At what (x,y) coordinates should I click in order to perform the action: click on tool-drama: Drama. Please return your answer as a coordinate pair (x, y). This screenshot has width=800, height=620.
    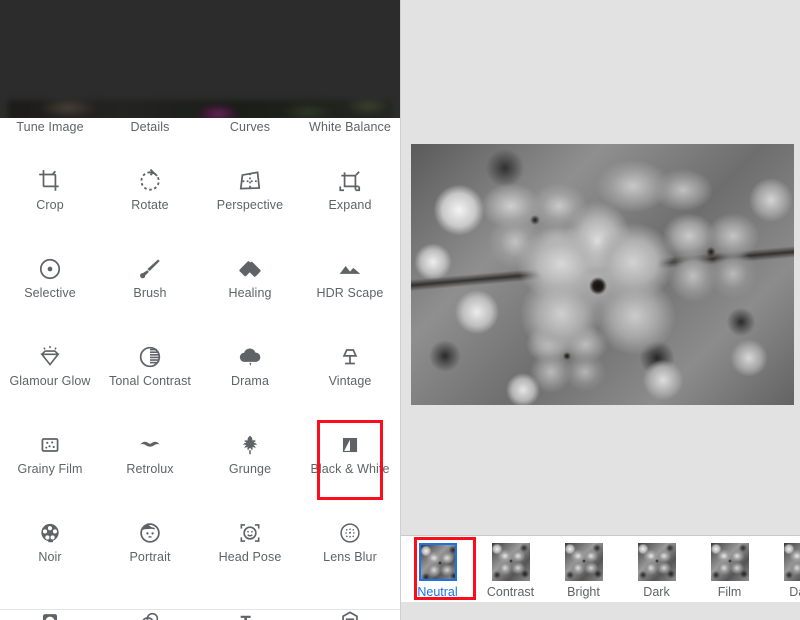
    Looking at the image, I should click on (250, 381).